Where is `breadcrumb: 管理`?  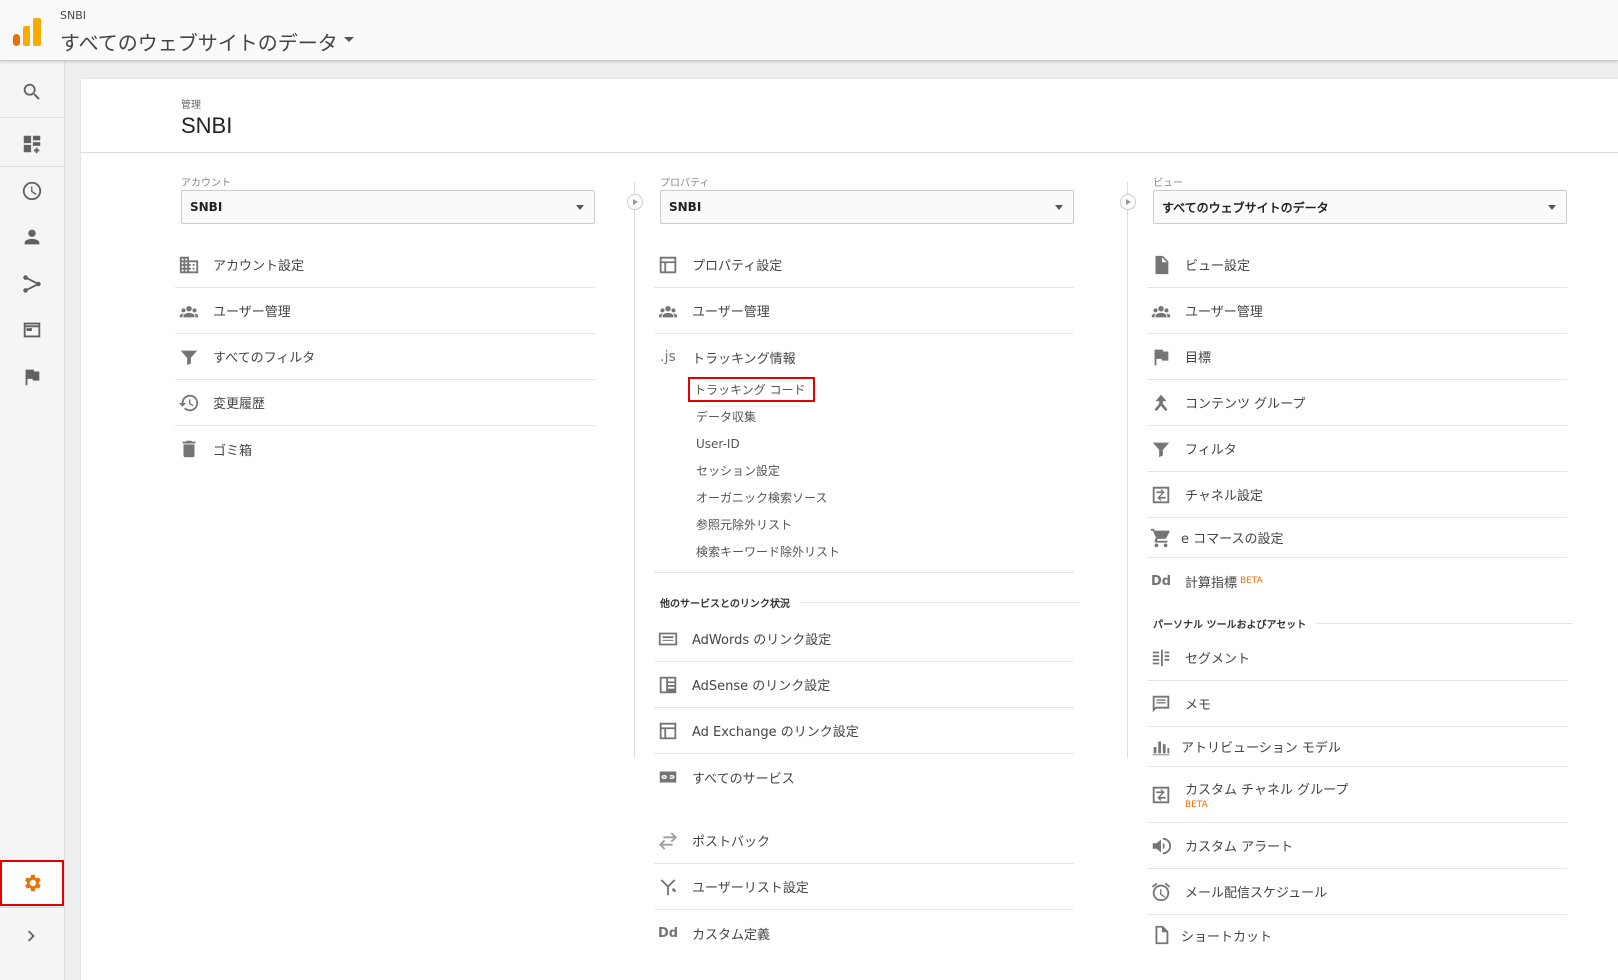 breadcrumb: 管理 is located at coordinates (191, 105).